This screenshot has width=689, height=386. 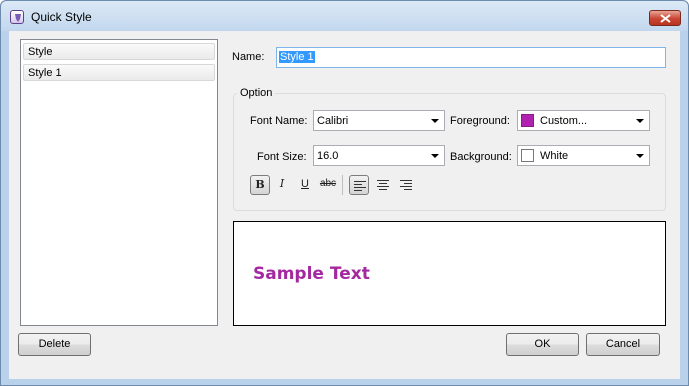 What do you see at coordinates (542, 344) in the screenshot?
I see `ok-button: OK` at bounding box center [542, 344].